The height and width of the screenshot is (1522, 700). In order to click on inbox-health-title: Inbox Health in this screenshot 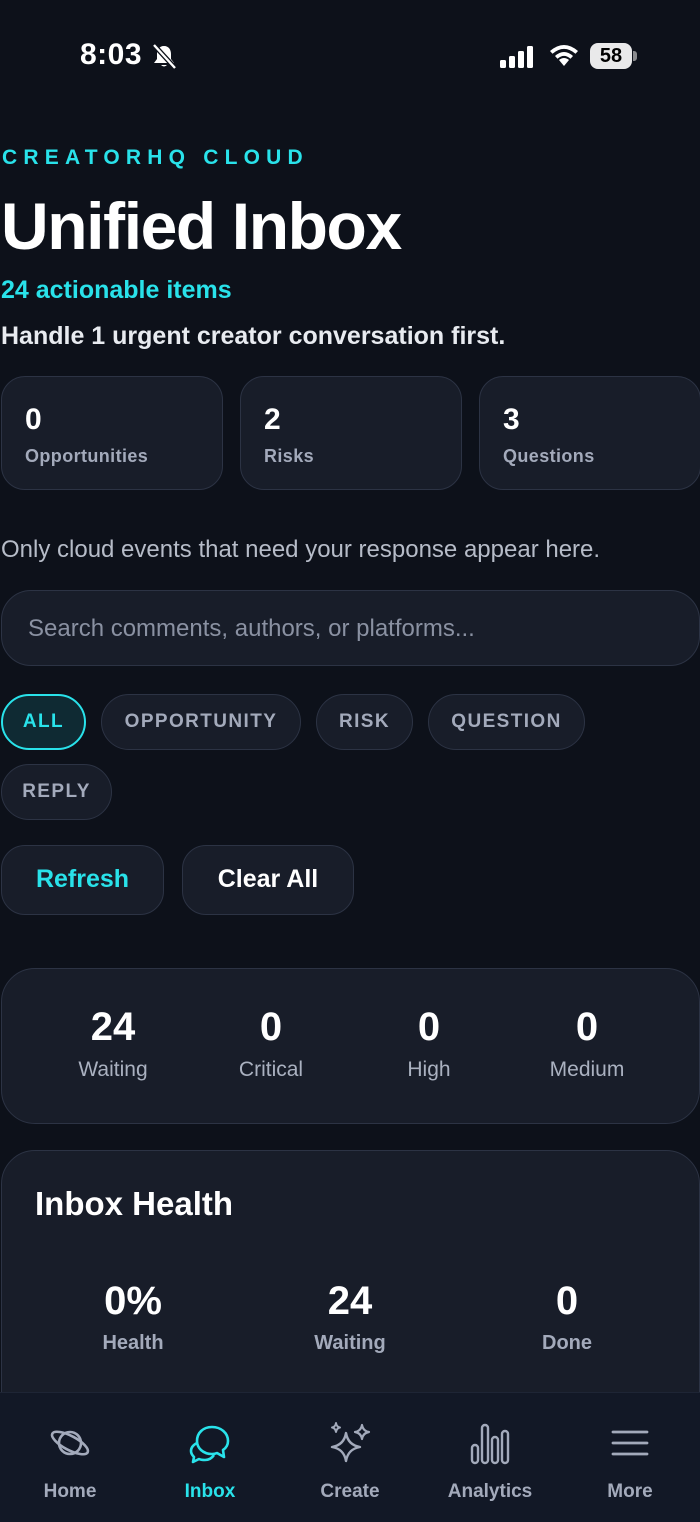, I will do `click(134, 1203)`.